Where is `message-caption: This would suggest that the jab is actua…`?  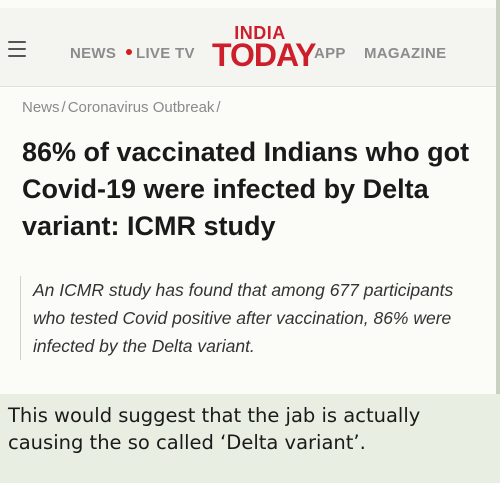
message-caption: This would suggest that the jab is actua… is located at coordinates (214, 429).